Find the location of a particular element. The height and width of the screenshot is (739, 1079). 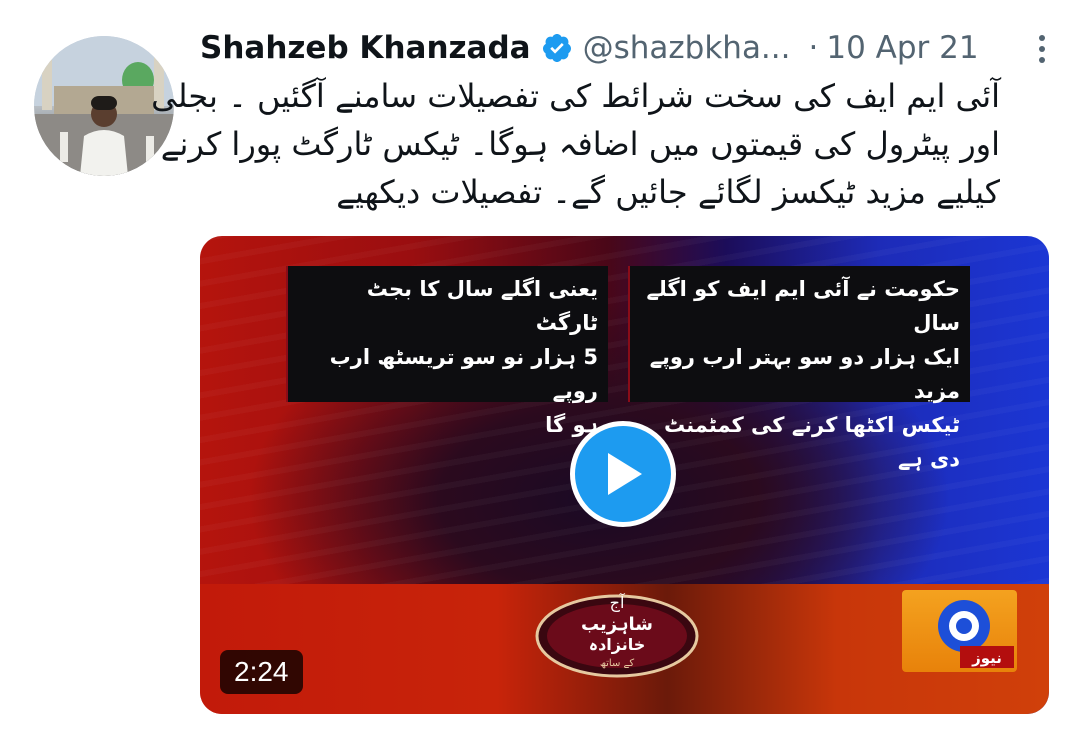

more-options-icon is located at coordinates (1042, 49).